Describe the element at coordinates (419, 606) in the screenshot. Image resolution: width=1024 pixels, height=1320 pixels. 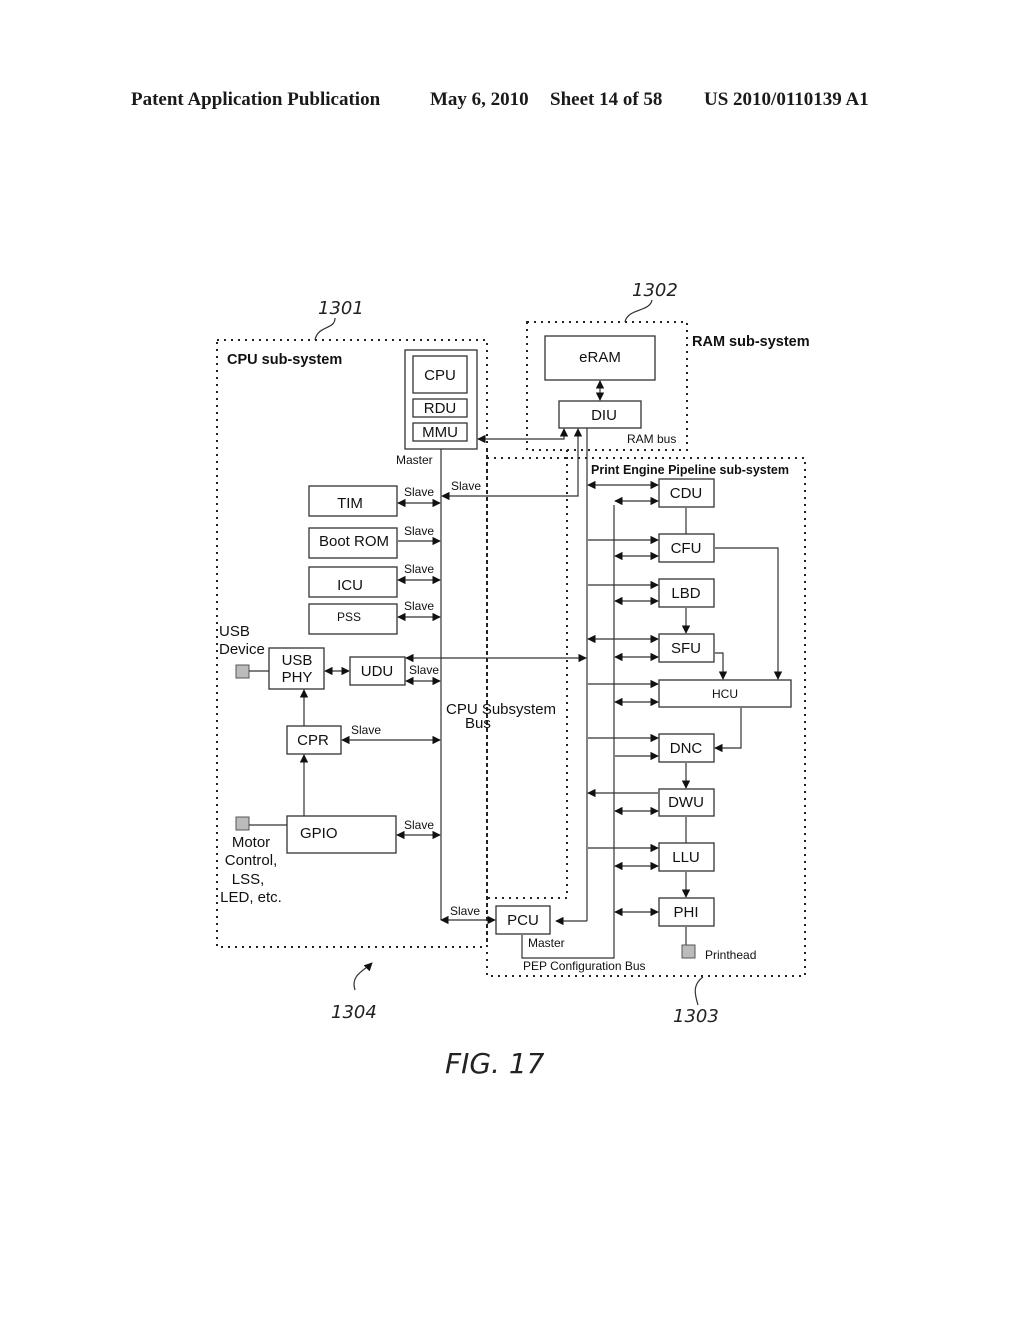
I see `pss-slave-label: Slave` at that location.